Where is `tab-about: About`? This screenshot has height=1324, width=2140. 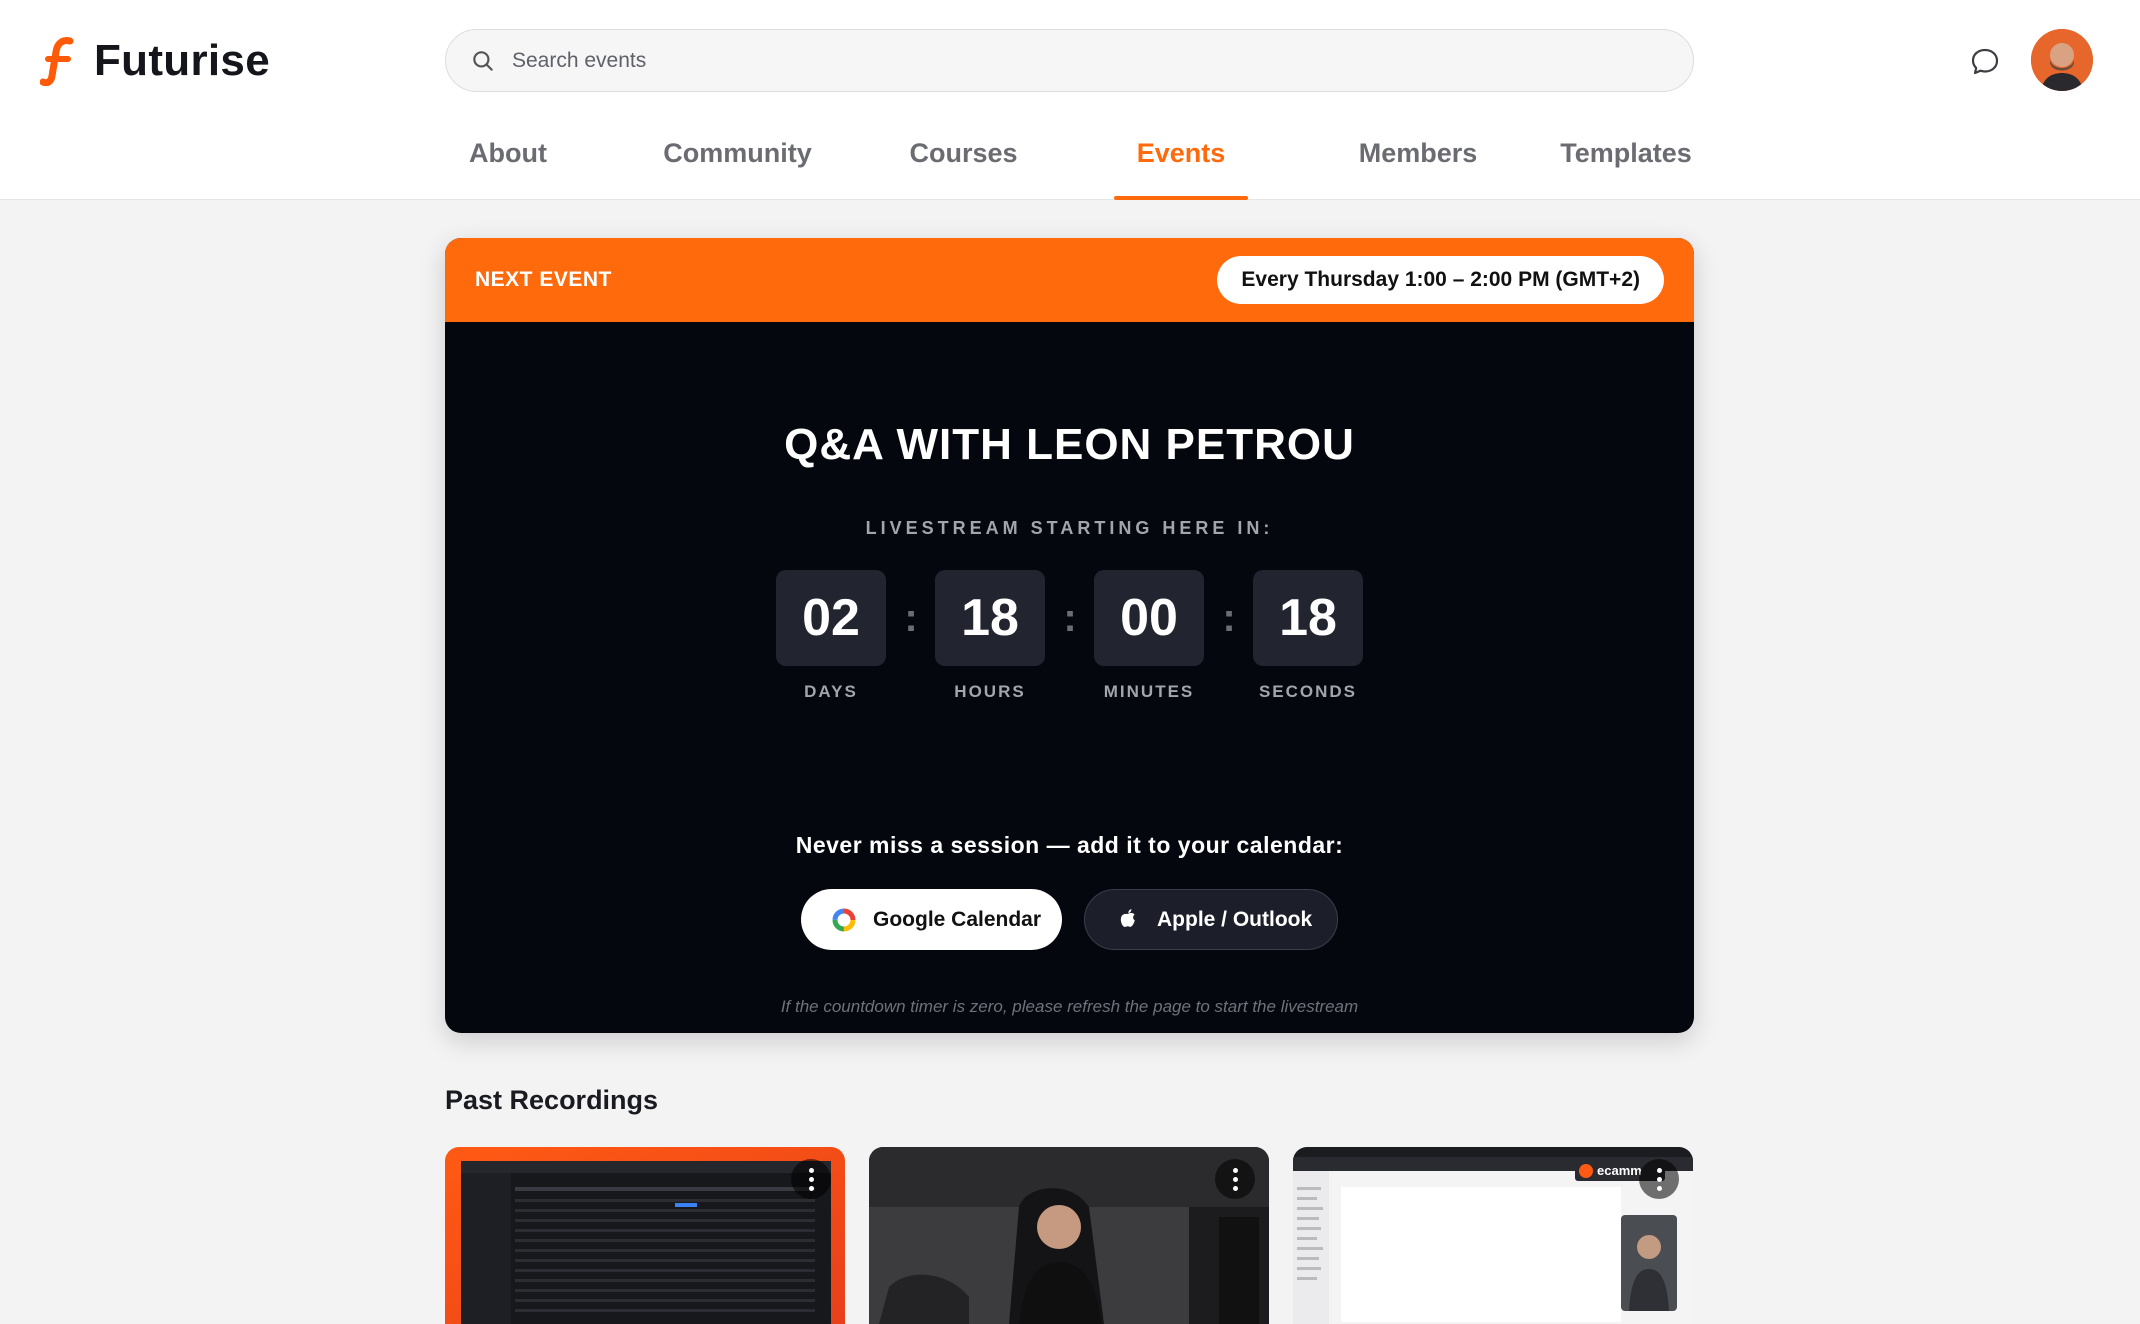
tab-about: About is located at coordinates (508, 162).